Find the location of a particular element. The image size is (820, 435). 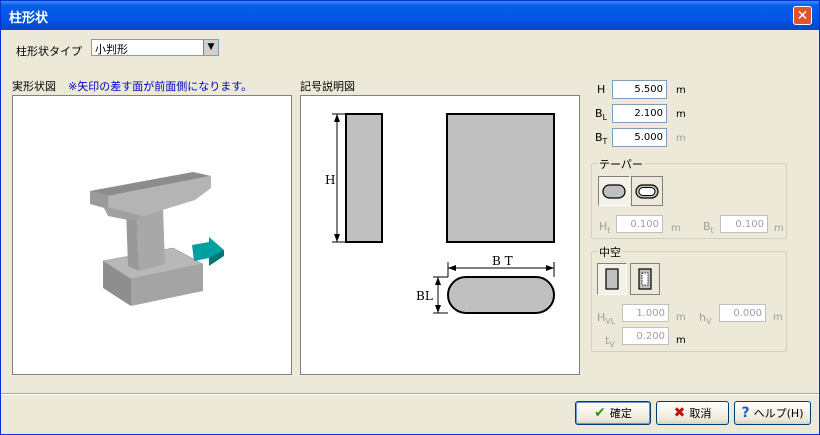

solid-section-icon is located at coordinates (612, 279).